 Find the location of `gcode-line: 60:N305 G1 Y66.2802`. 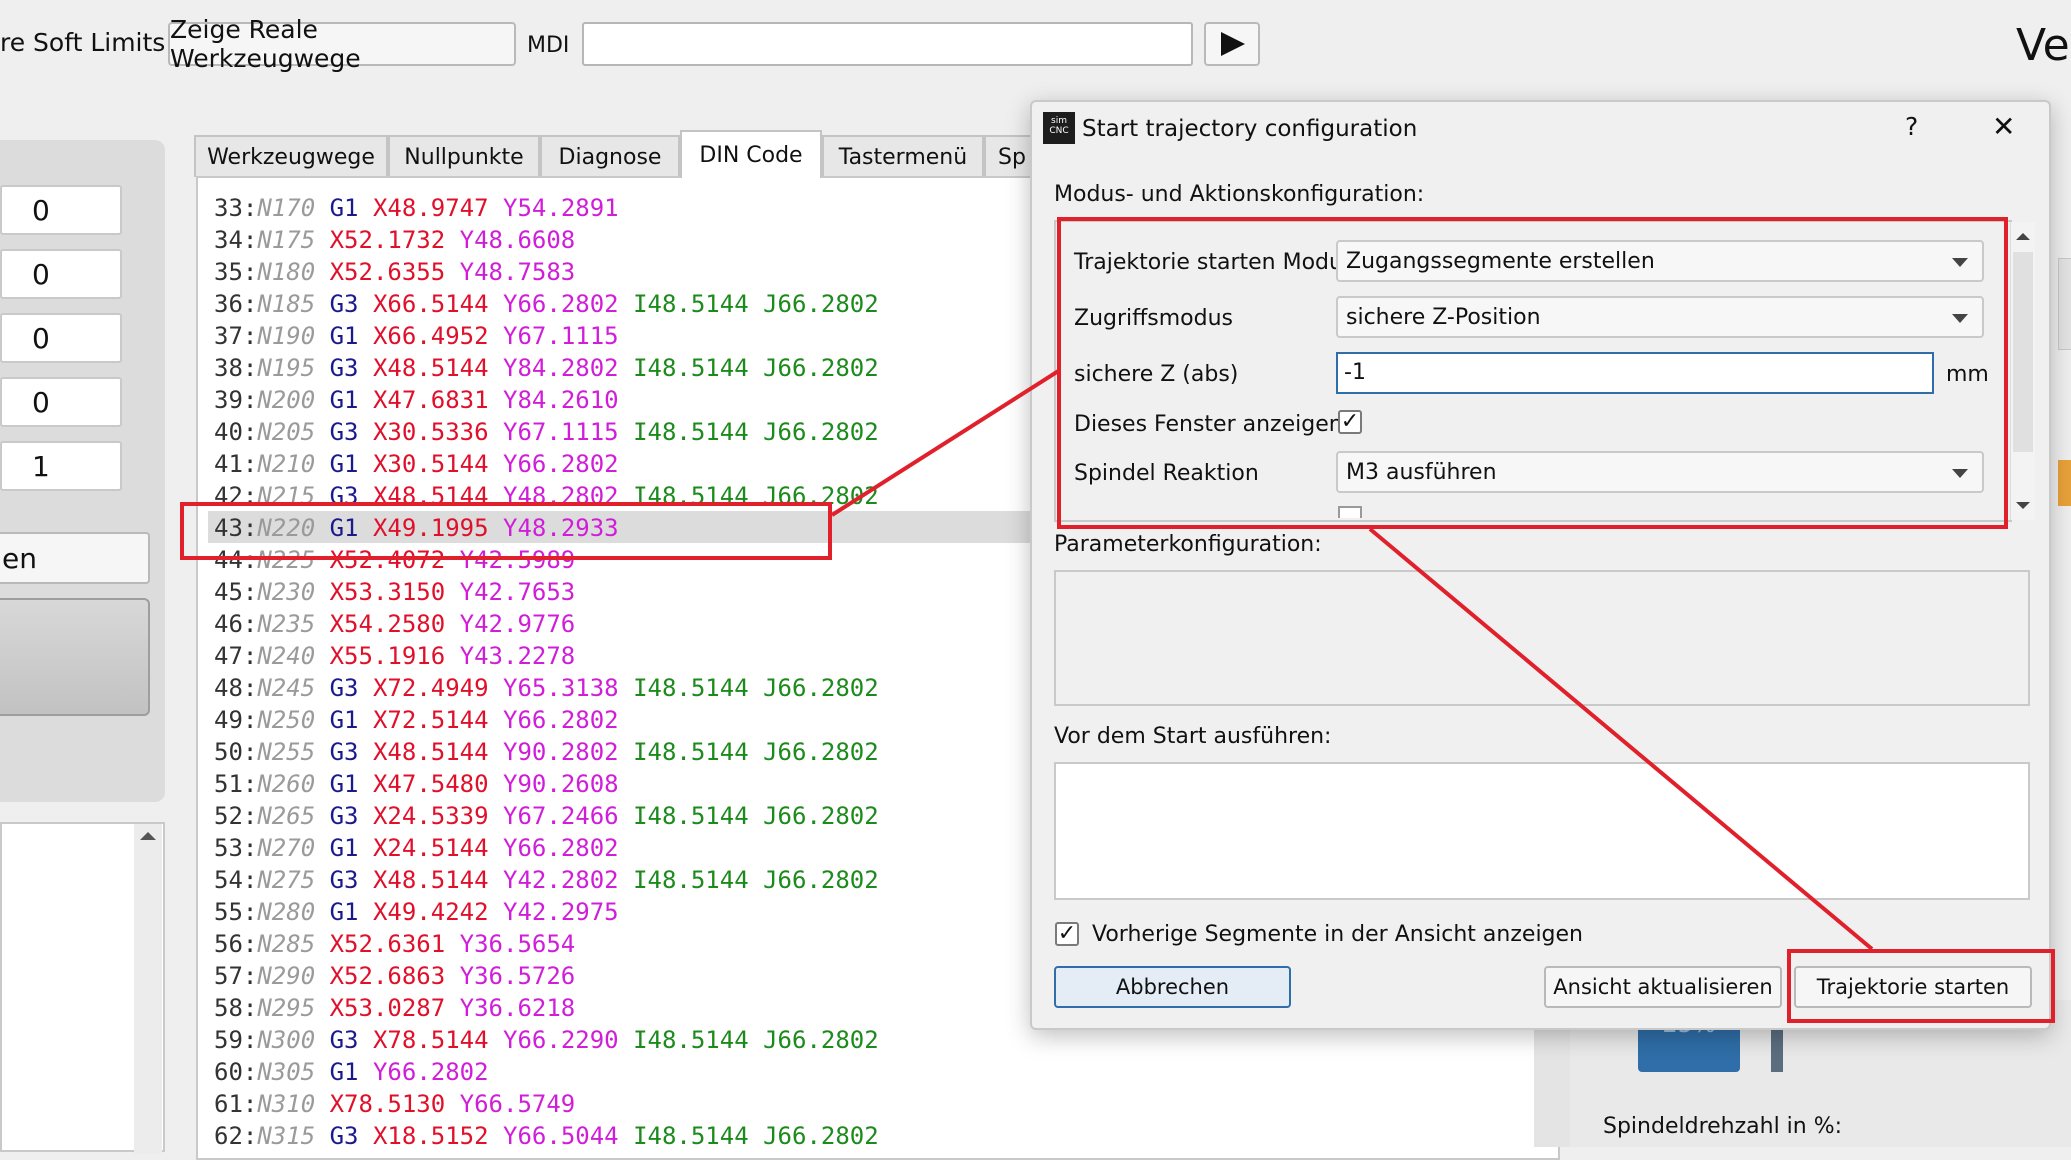

gcode-line: 60:N305 G1 Y66.2802 is located at coordinates (351, 1072).